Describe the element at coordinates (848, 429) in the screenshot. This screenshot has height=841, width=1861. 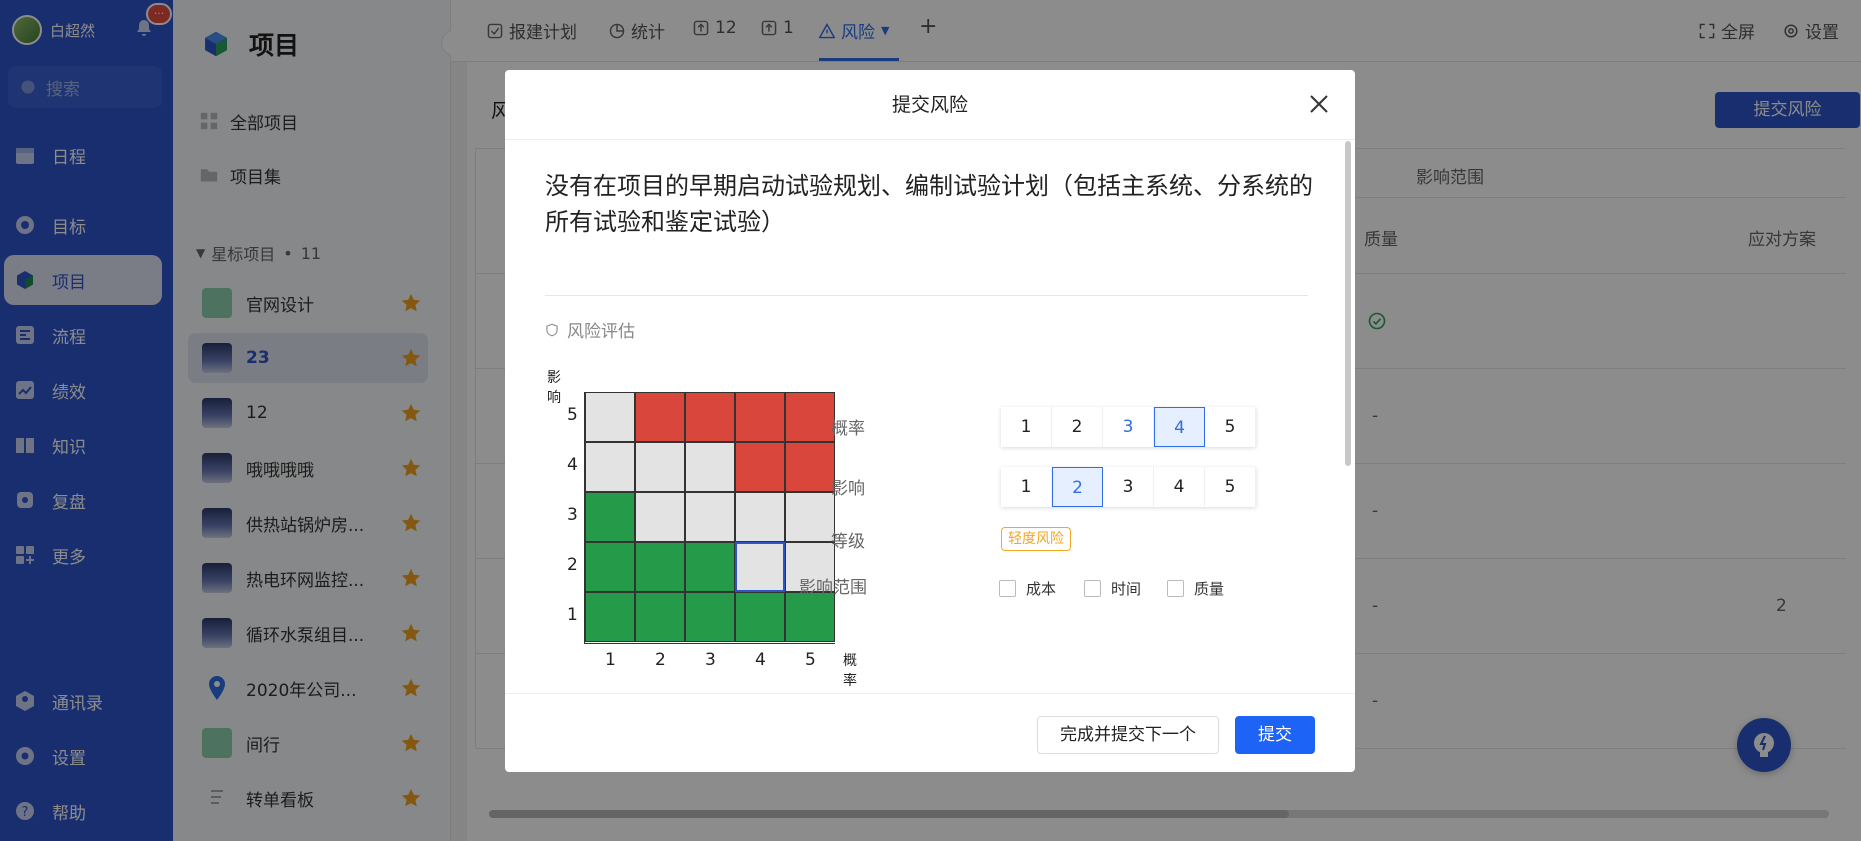
I see `probability-label: 概率` at that location.